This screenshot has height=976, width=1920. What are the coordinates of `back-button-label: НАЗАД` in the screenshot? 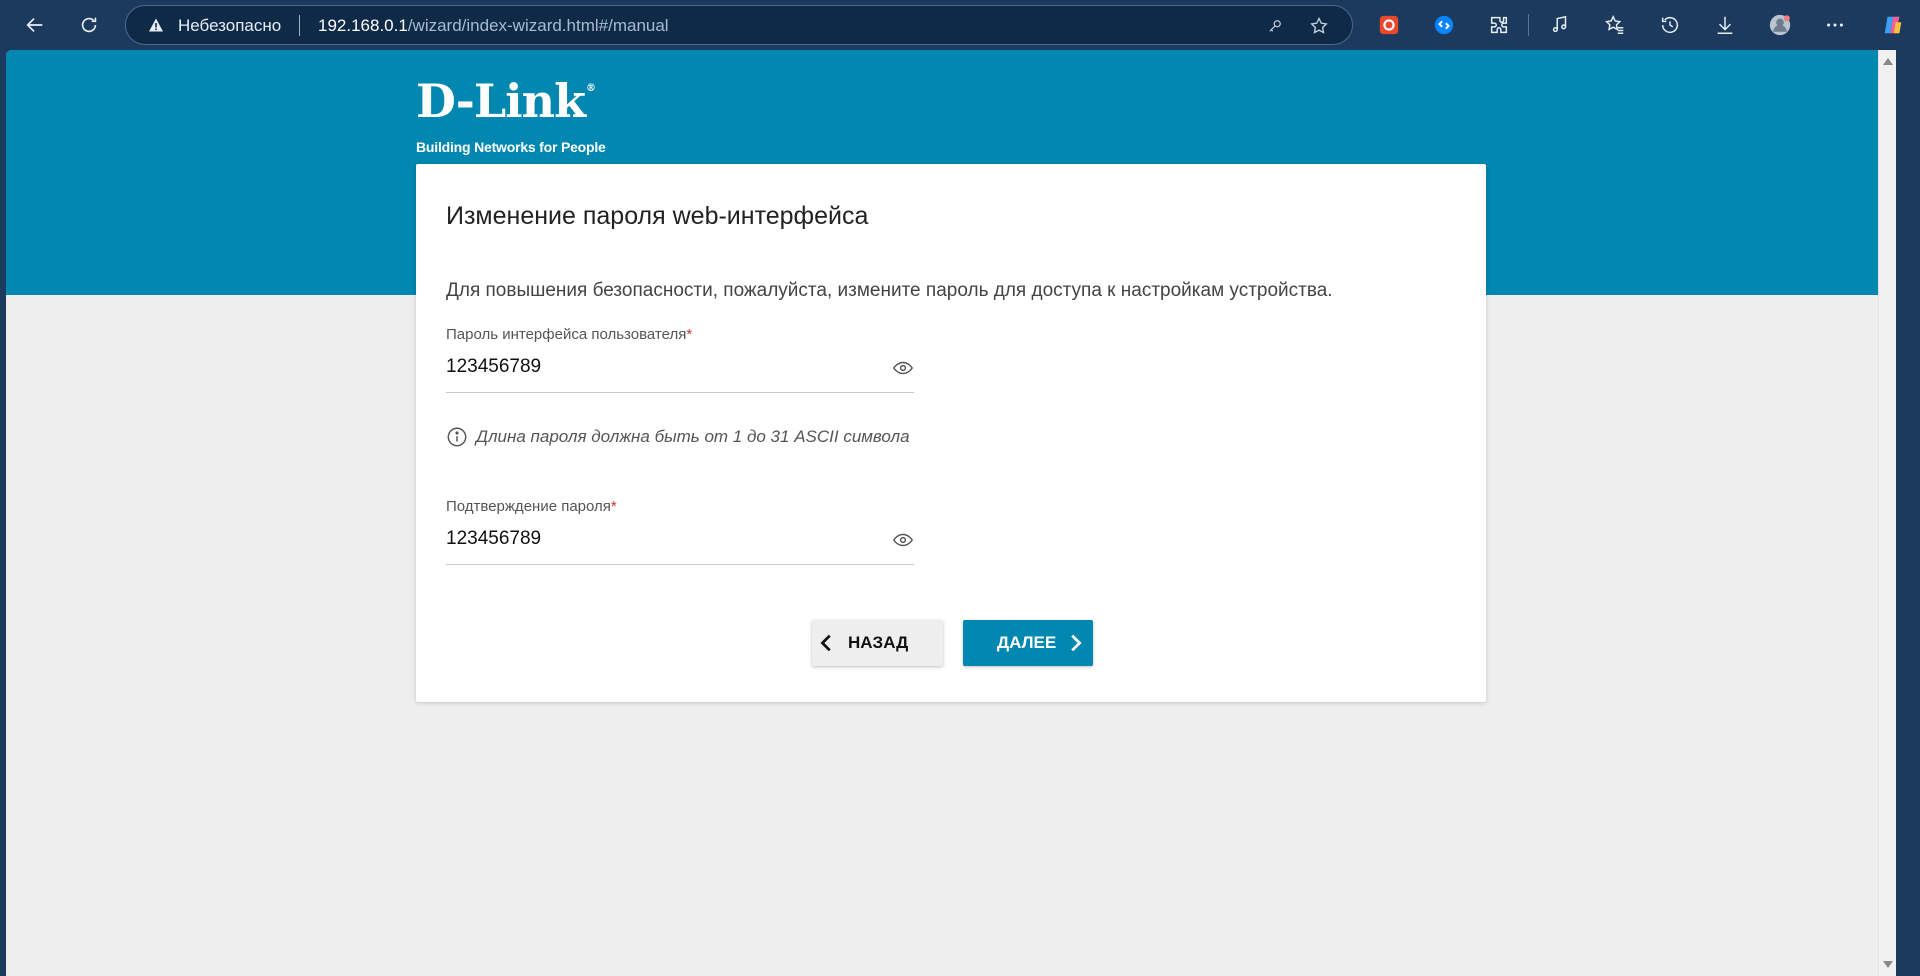 It's located at (878, 642).